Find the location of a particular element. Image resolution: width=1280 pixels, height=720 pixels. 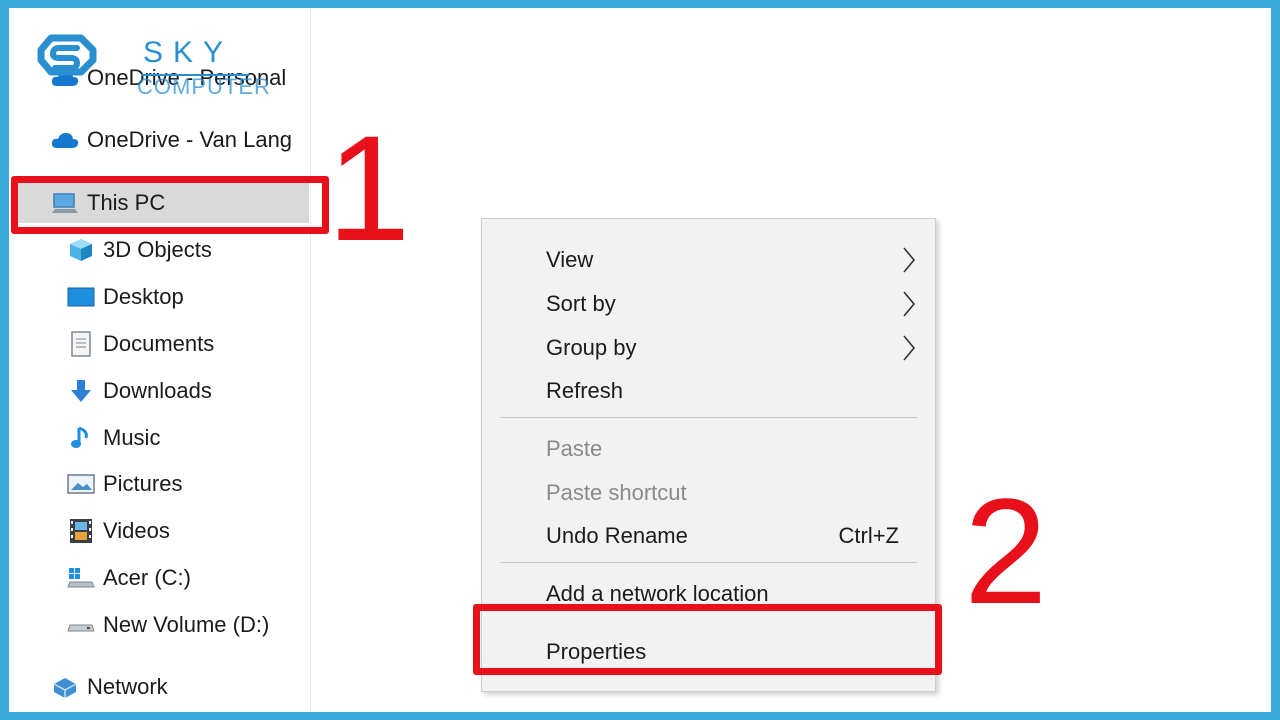

nav-drive-d: New Volume (D:) is located at coordinates (167, 625).